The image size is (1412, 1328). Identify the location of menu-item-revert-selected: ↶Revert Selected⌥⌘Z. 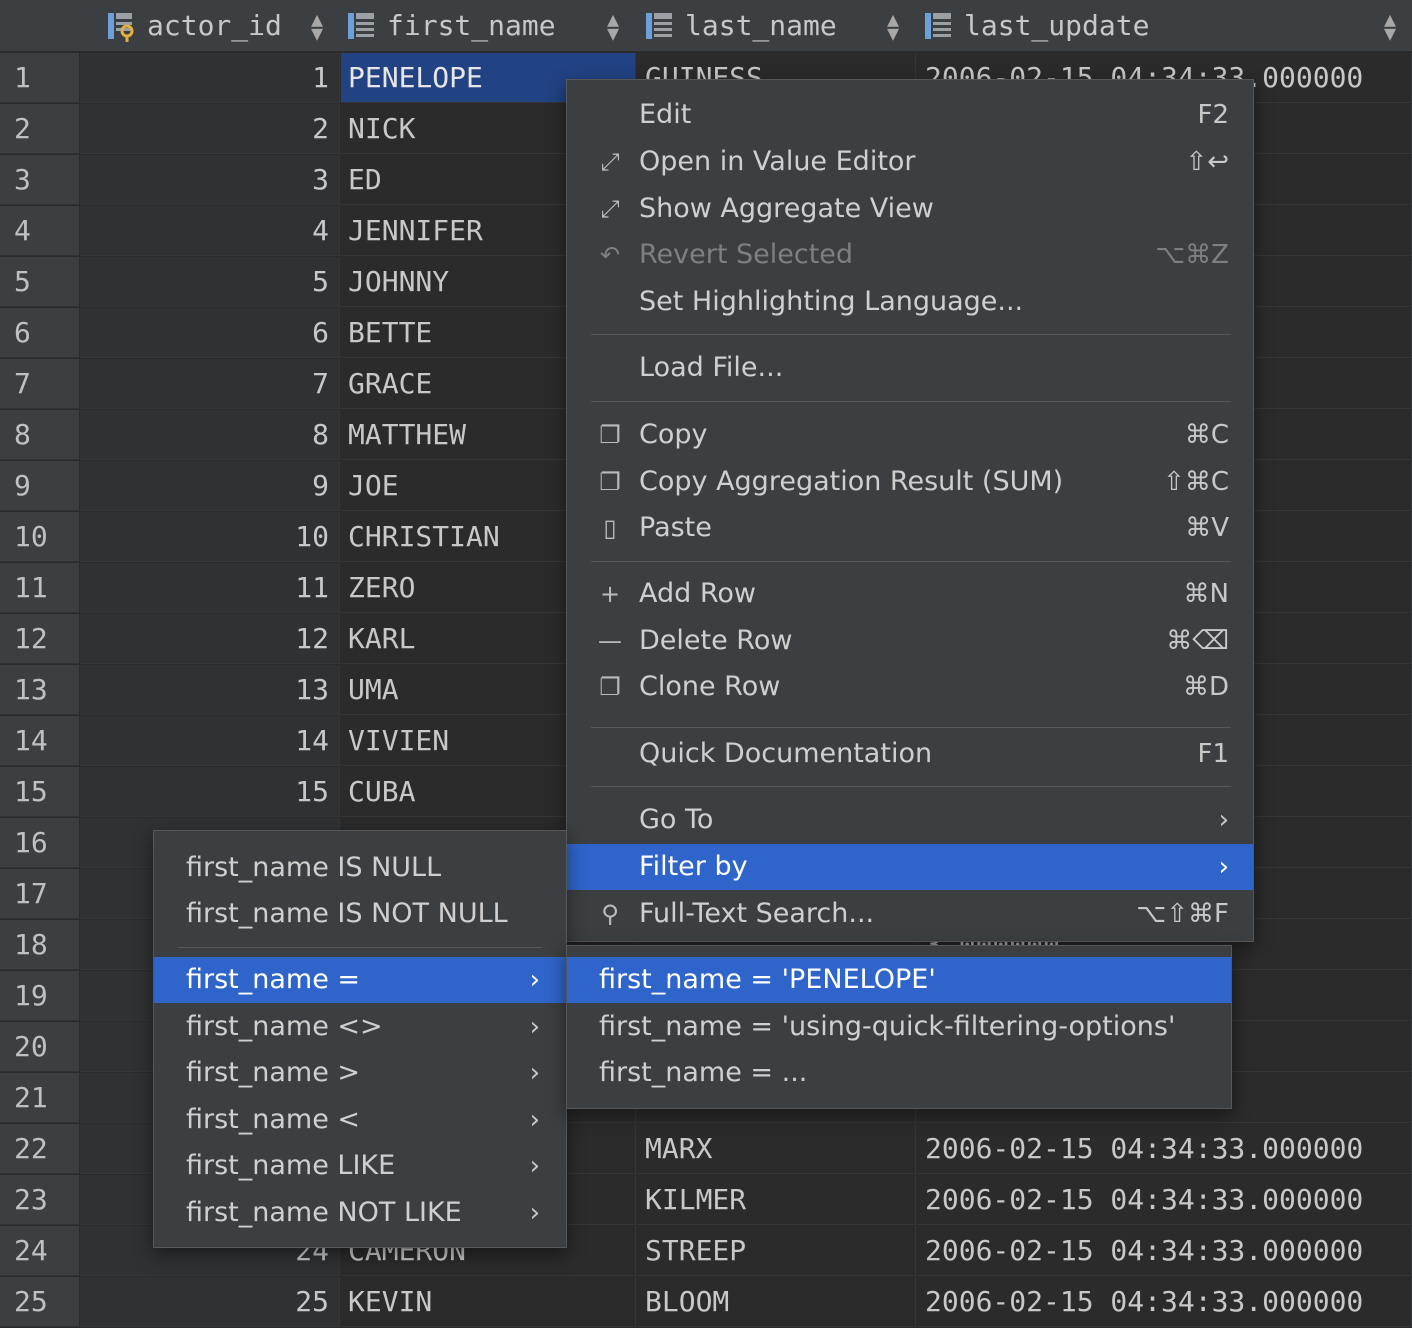
(910, 255).